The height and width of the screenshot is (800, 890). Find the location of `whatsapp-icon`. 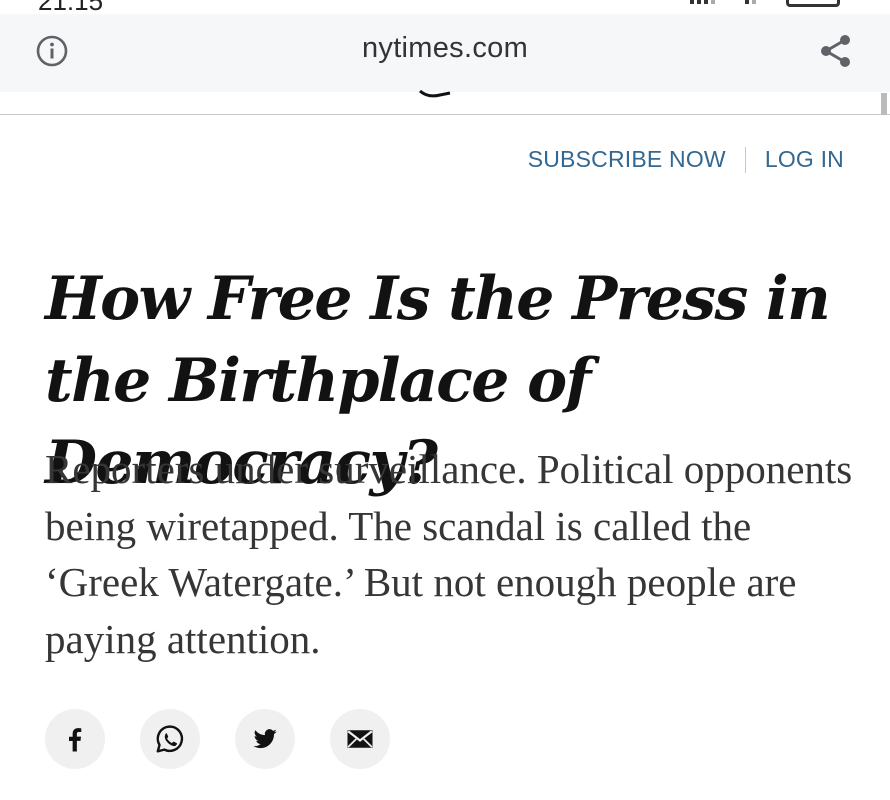

whatsapp-icon is located at coordinates (170, 739).